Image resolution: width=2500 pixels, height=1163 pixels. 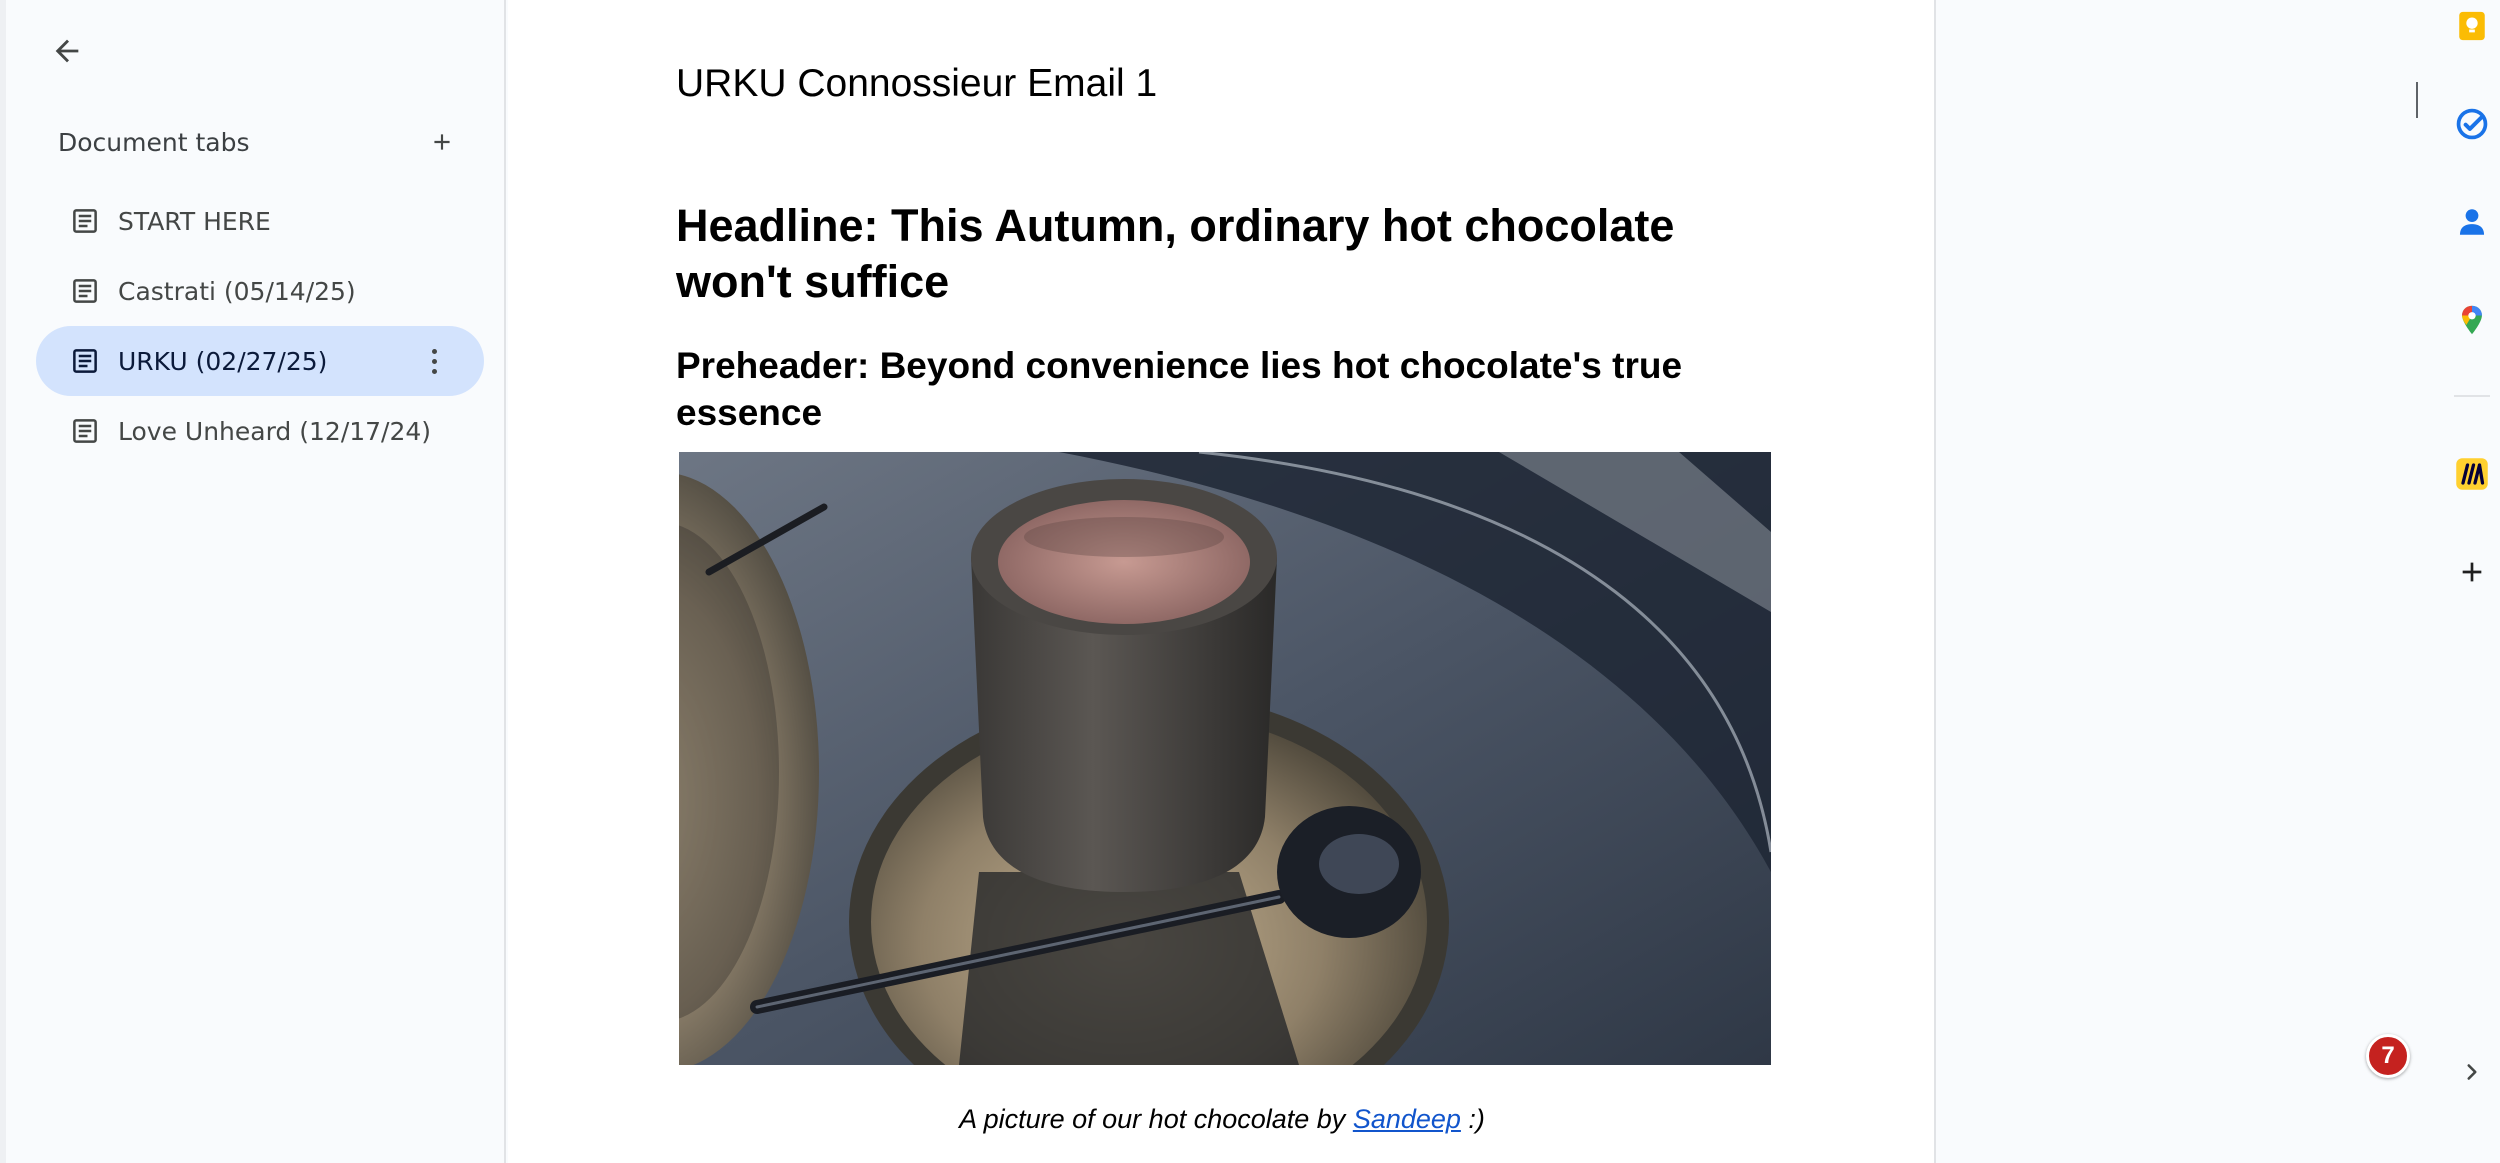 What do you see at coordinates (154, 142) in the screenshot?
I see `document-tabs-title: Document tabs` at bounding box center [154, 142].